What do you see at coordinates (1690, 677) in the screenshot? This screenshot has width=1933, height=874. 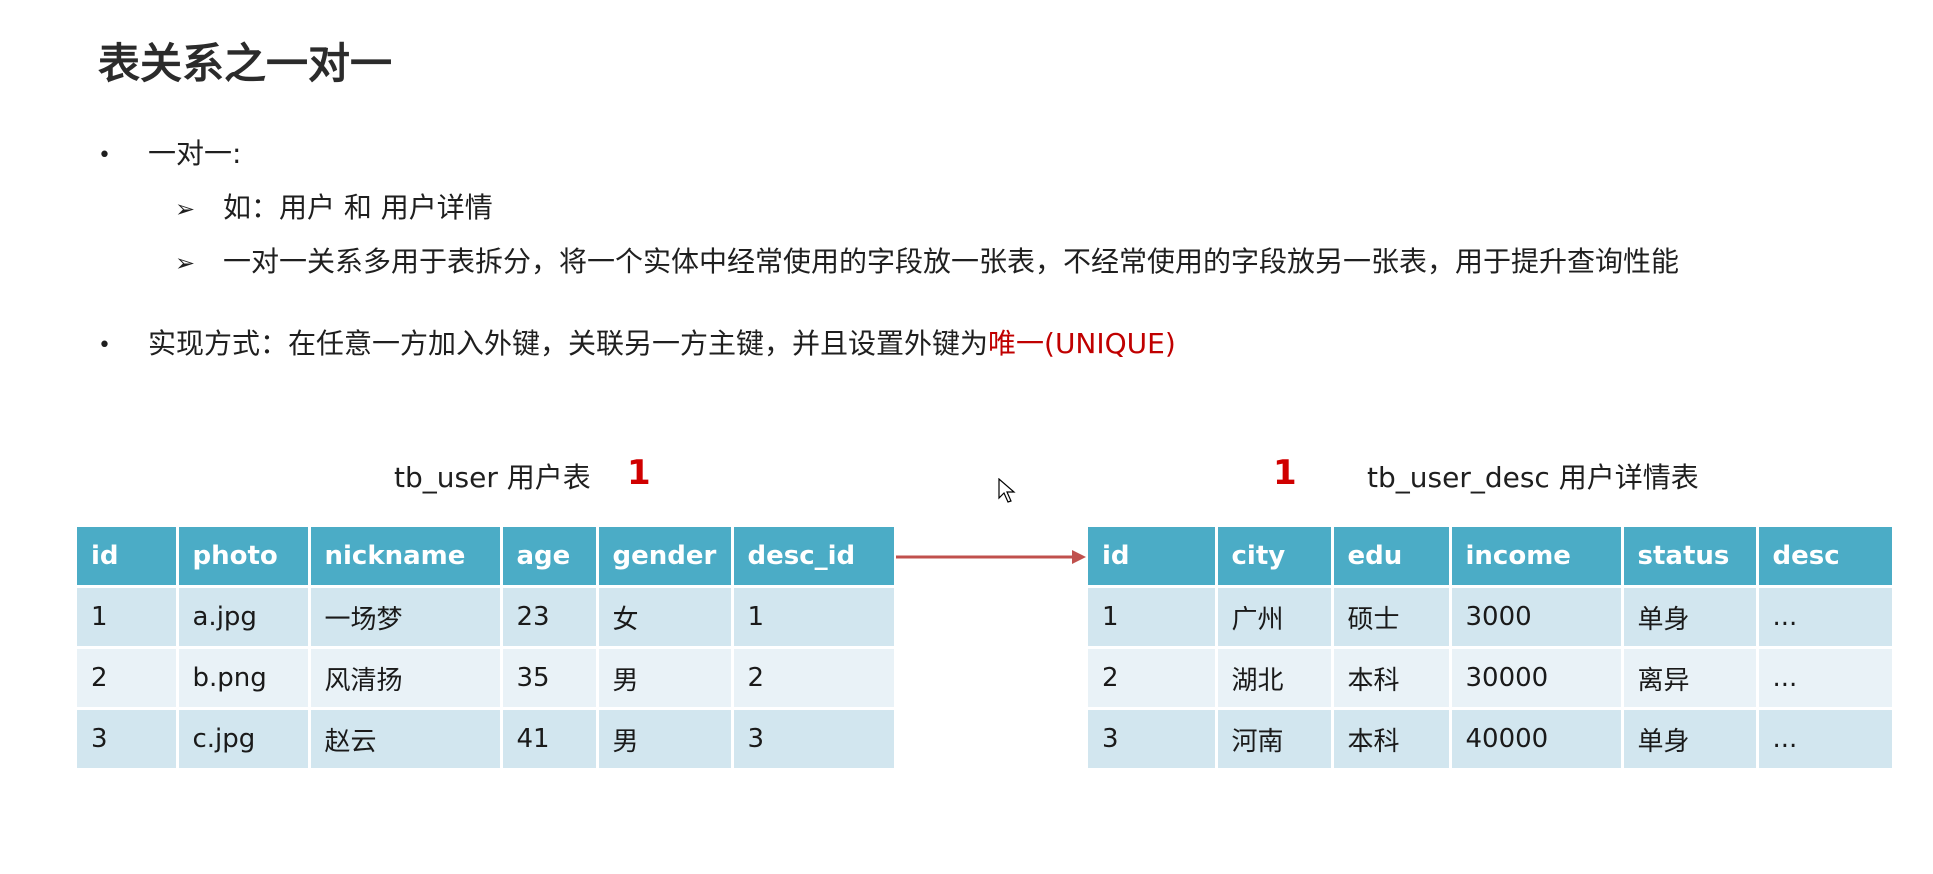 I see `table-cell: 离异` at bounding box center [1690, 677].